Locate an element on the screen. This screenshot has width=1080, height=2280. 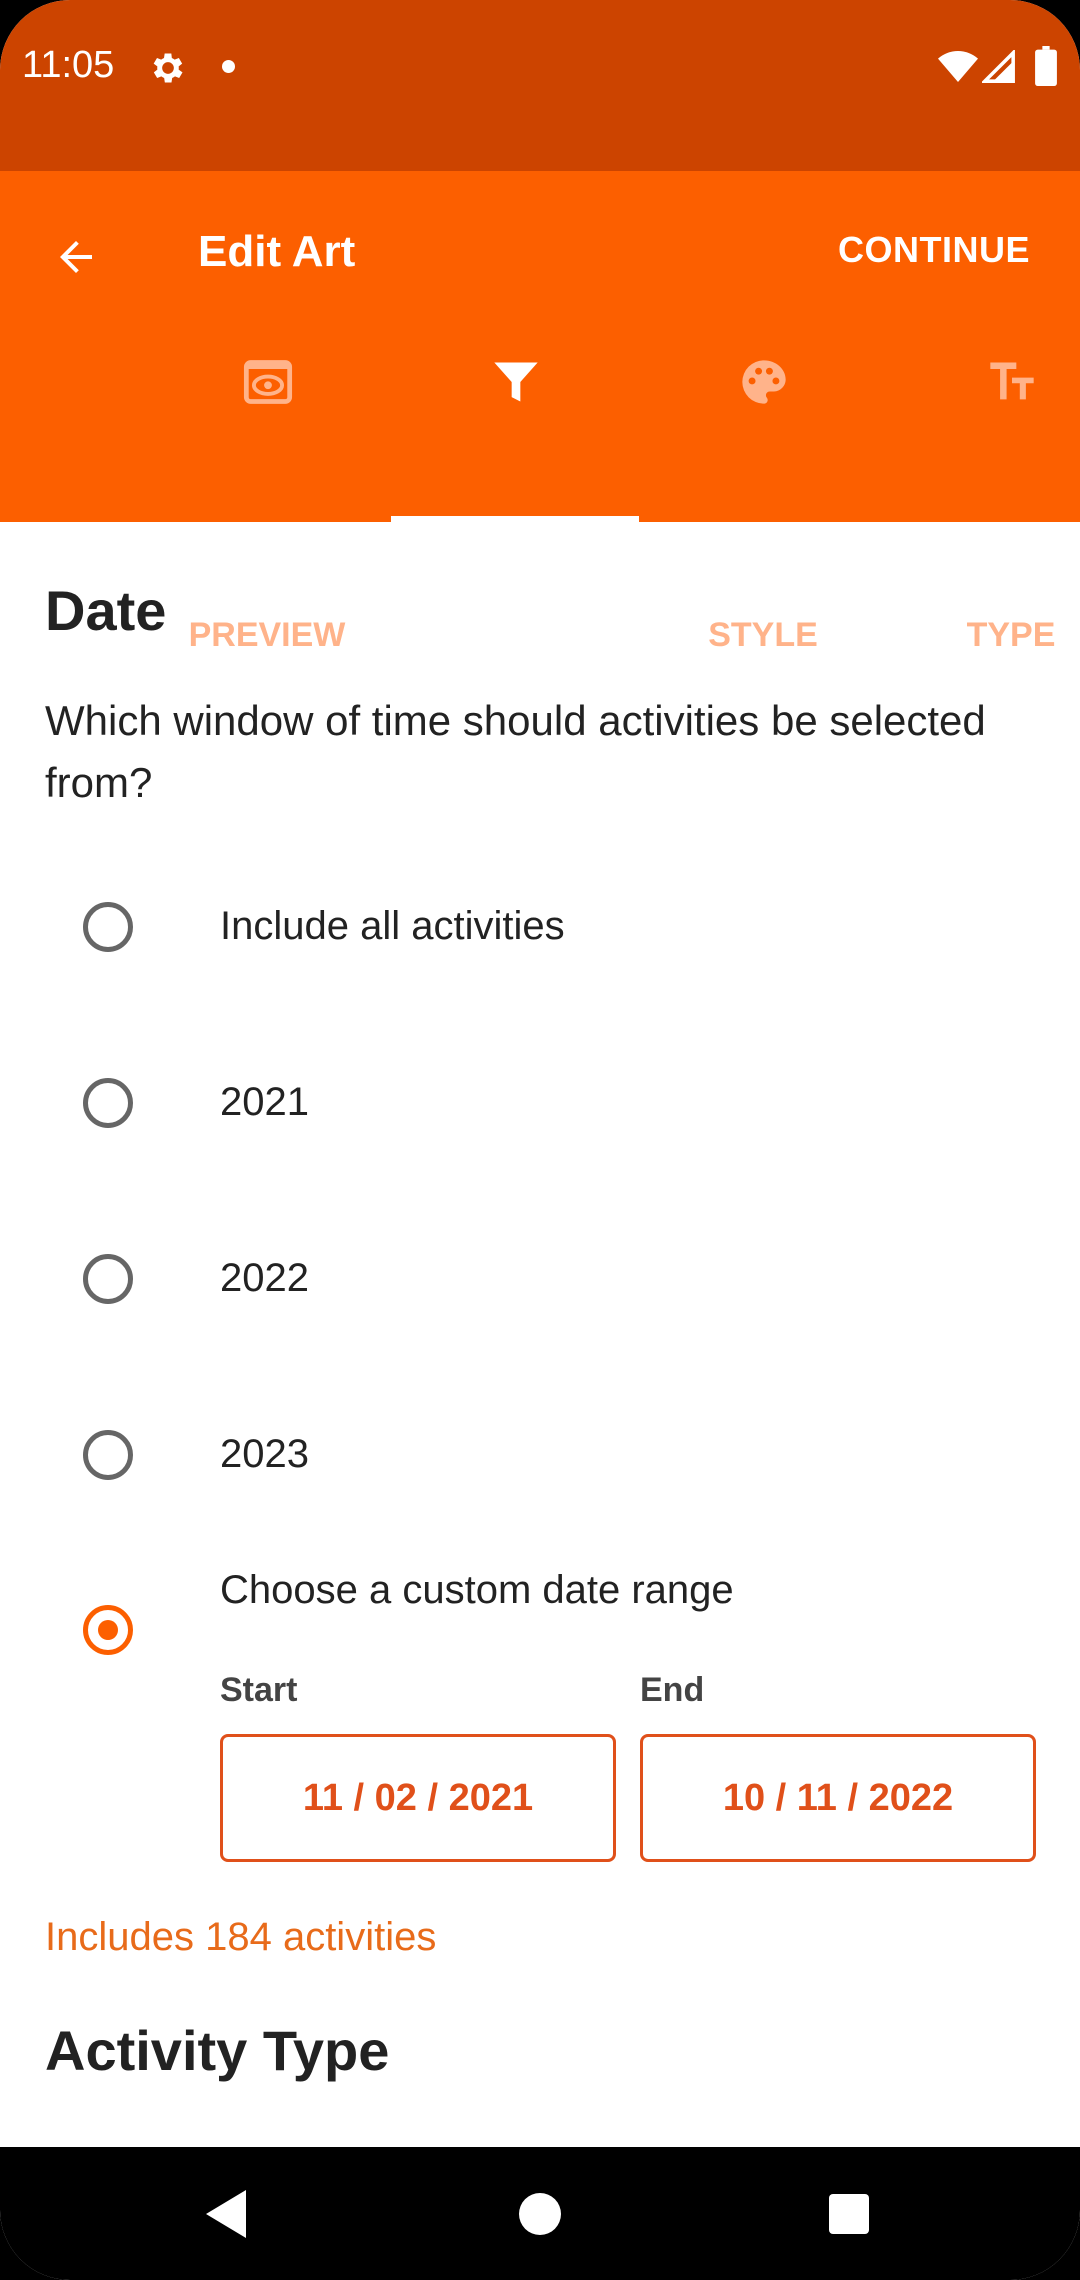
arrow-back-icon is located at coordinates (76, 257).